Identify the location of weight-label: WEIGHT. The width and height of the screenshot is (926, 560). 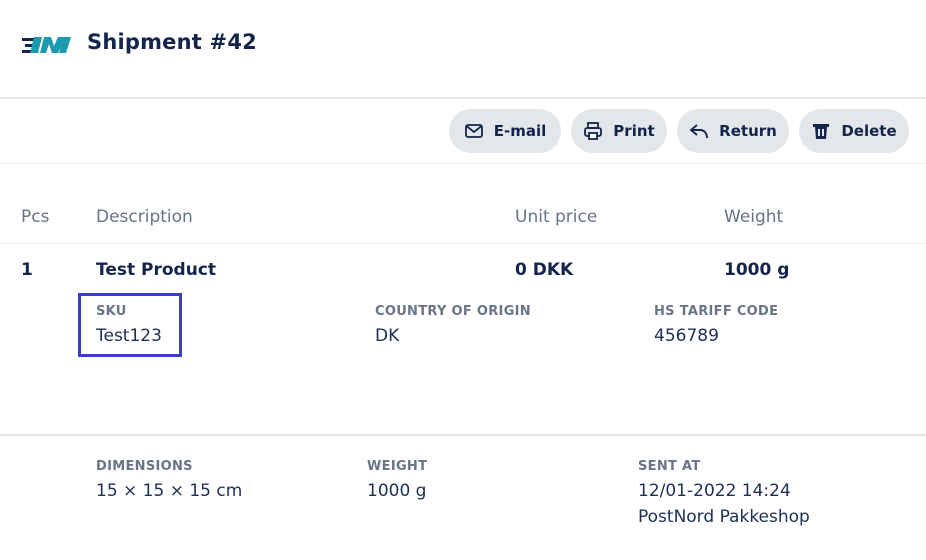
(397, 466).